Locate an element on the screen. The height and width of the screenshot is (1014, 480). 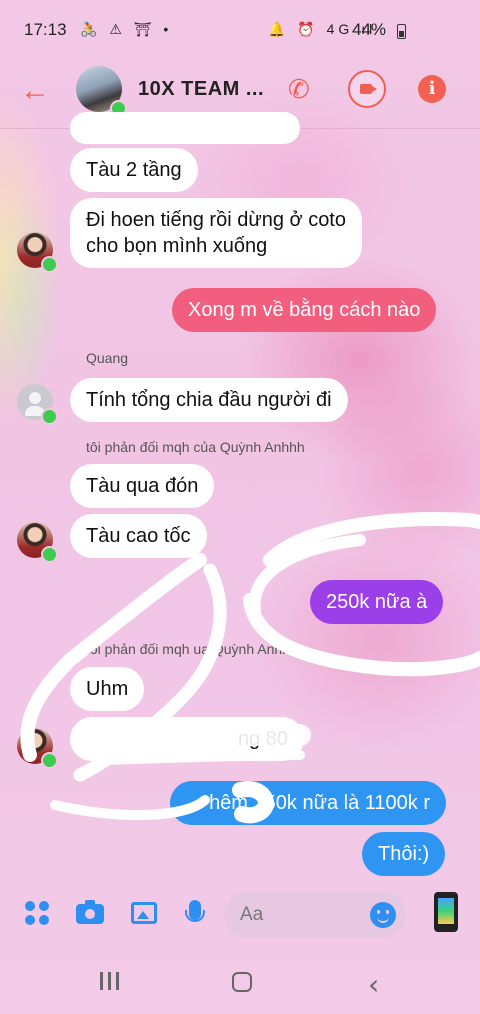
message-bubble-outgoing: hêm 250k nữa là 1100k r is located at coordinates (308, 803).